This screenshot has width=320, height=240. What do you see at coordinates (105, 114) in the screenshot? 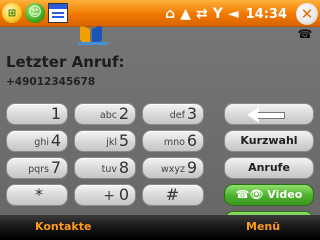
I see `key-2: abc 2` at bounding box center [105, 114].